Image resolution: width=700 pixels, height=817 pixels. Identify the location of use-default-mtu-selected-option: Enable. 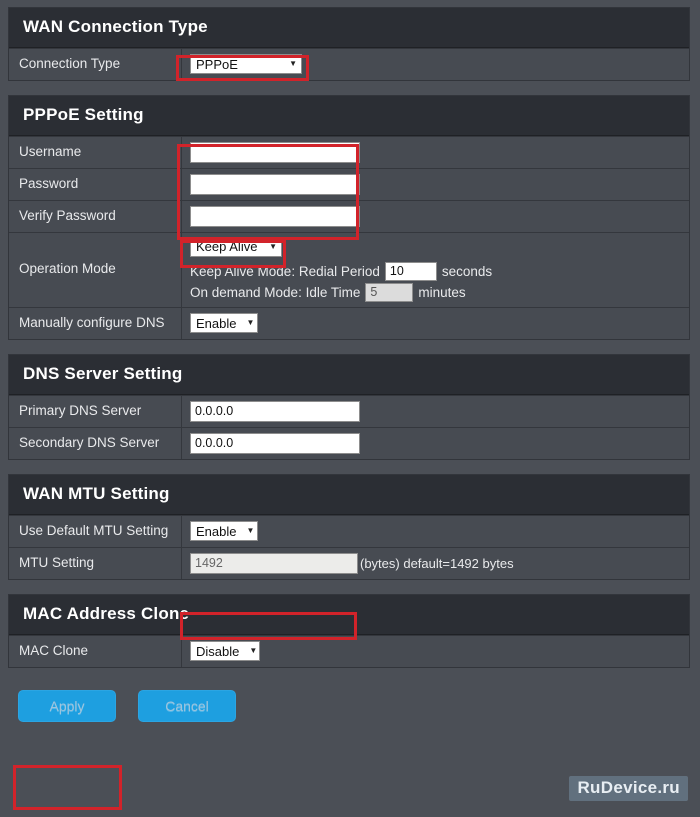
(216, 531).